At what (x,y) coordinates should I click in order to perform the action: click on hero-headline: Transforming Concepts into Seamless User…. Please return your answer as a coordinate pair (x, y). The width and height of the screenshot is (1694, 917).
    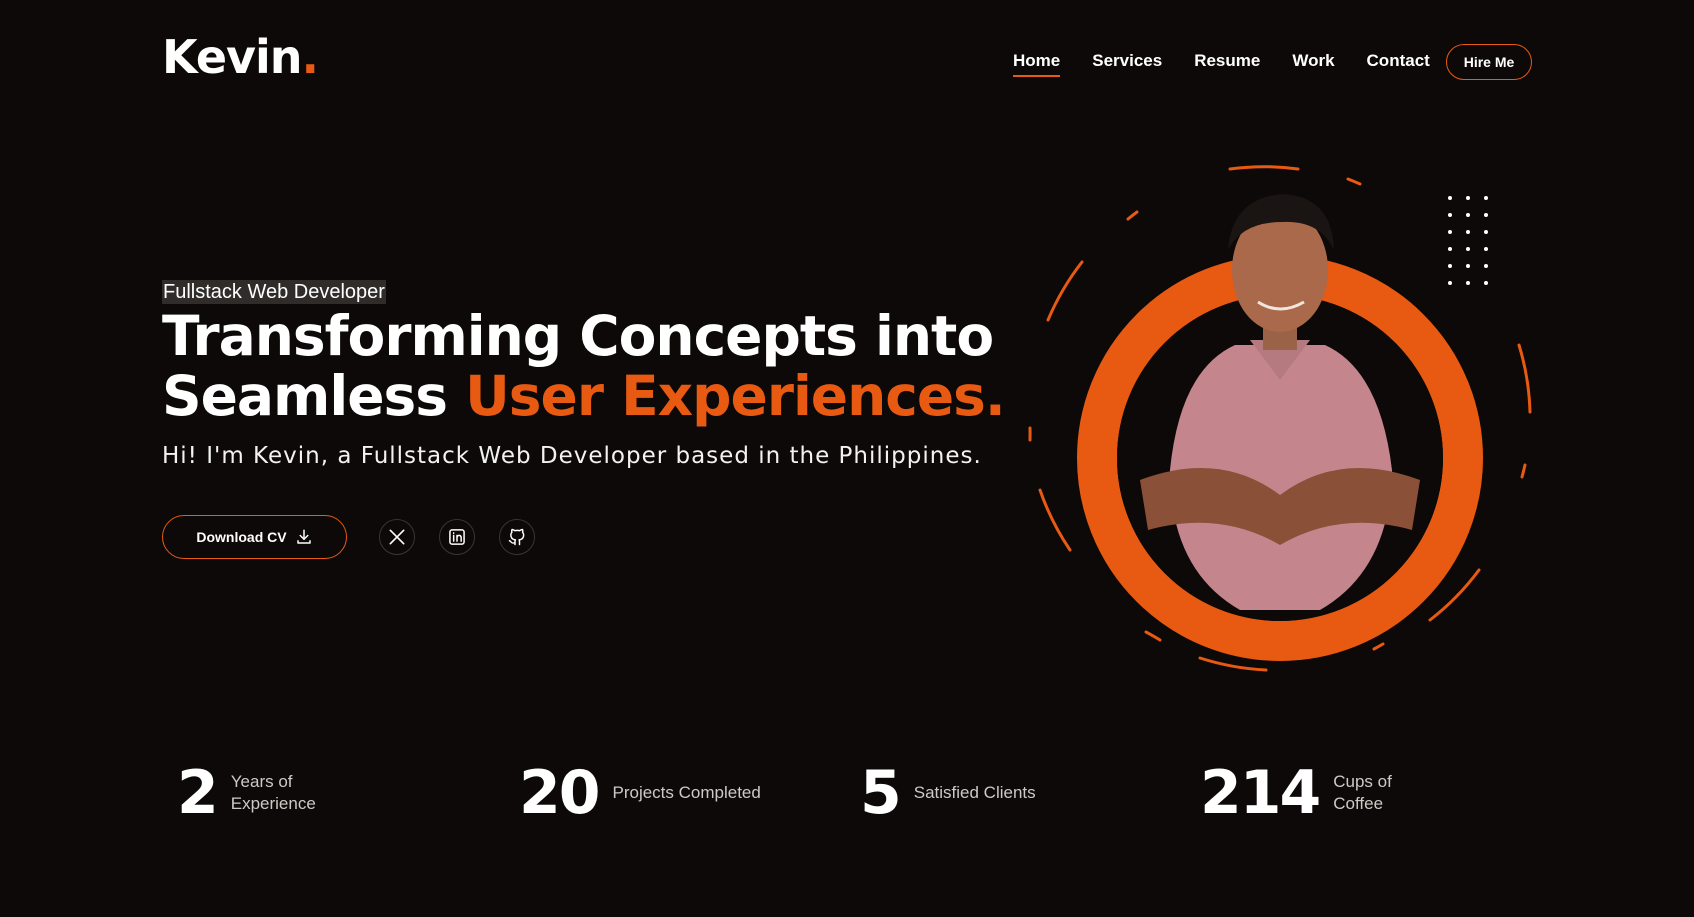
    Looking at the image, I should click on (612, 366).